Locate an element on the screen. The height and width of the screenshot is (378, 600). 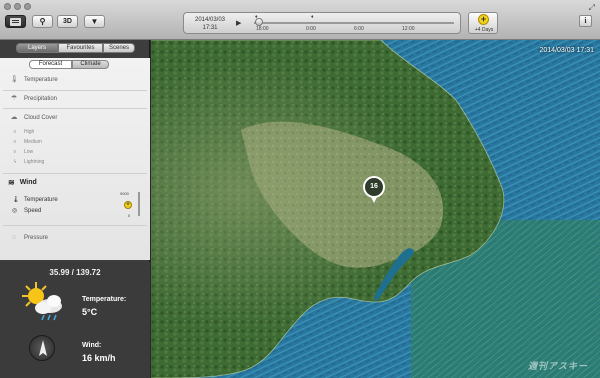
info-button: i is located at coordinates (585, 21).